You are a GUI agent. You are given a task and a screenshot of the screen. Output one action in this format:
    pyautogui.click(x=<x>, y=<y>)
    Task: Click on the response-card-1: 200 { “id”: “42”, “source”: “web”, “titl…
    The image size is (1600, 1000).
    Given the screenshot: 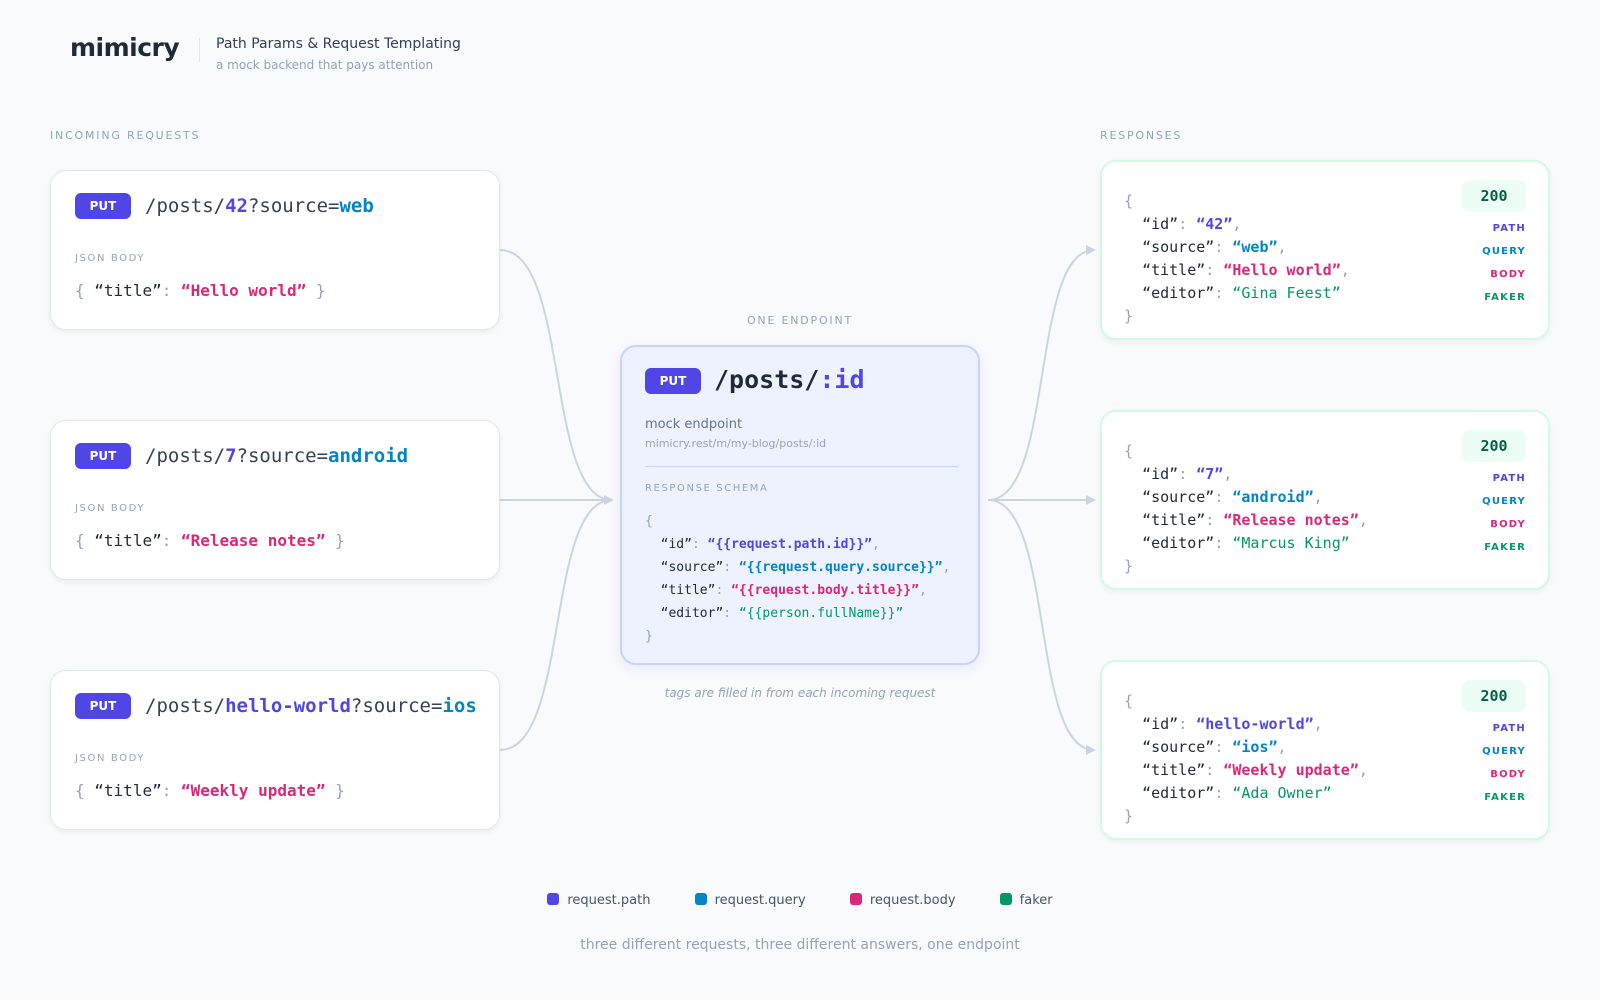 What is the action you would take?
    pyautogui.click(x=1325, y=250)
    